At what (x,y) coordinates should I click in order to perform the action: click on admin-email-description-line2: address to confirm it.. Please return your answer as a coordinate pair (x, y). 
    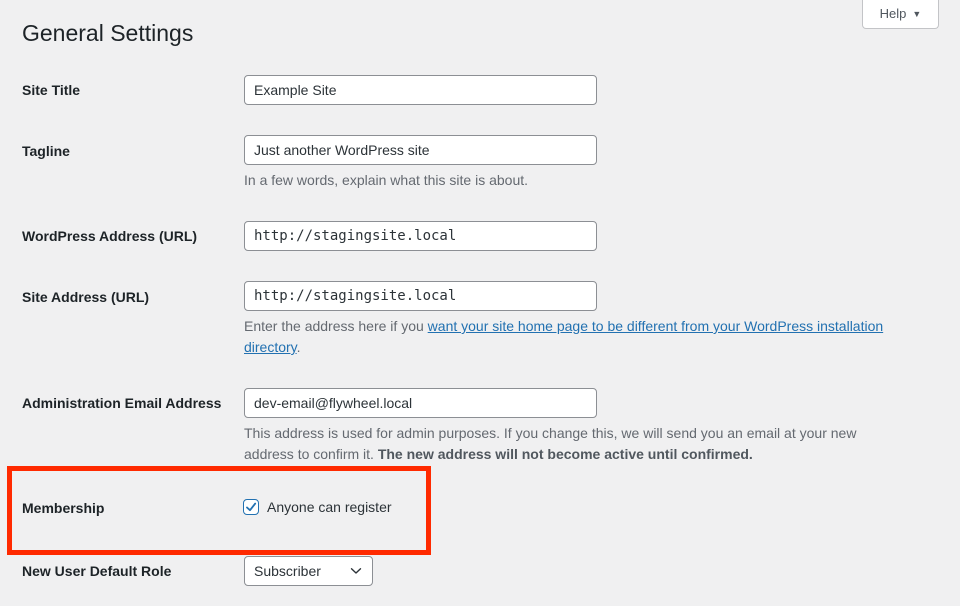
    Looking at the image, I should click on (311, 454).